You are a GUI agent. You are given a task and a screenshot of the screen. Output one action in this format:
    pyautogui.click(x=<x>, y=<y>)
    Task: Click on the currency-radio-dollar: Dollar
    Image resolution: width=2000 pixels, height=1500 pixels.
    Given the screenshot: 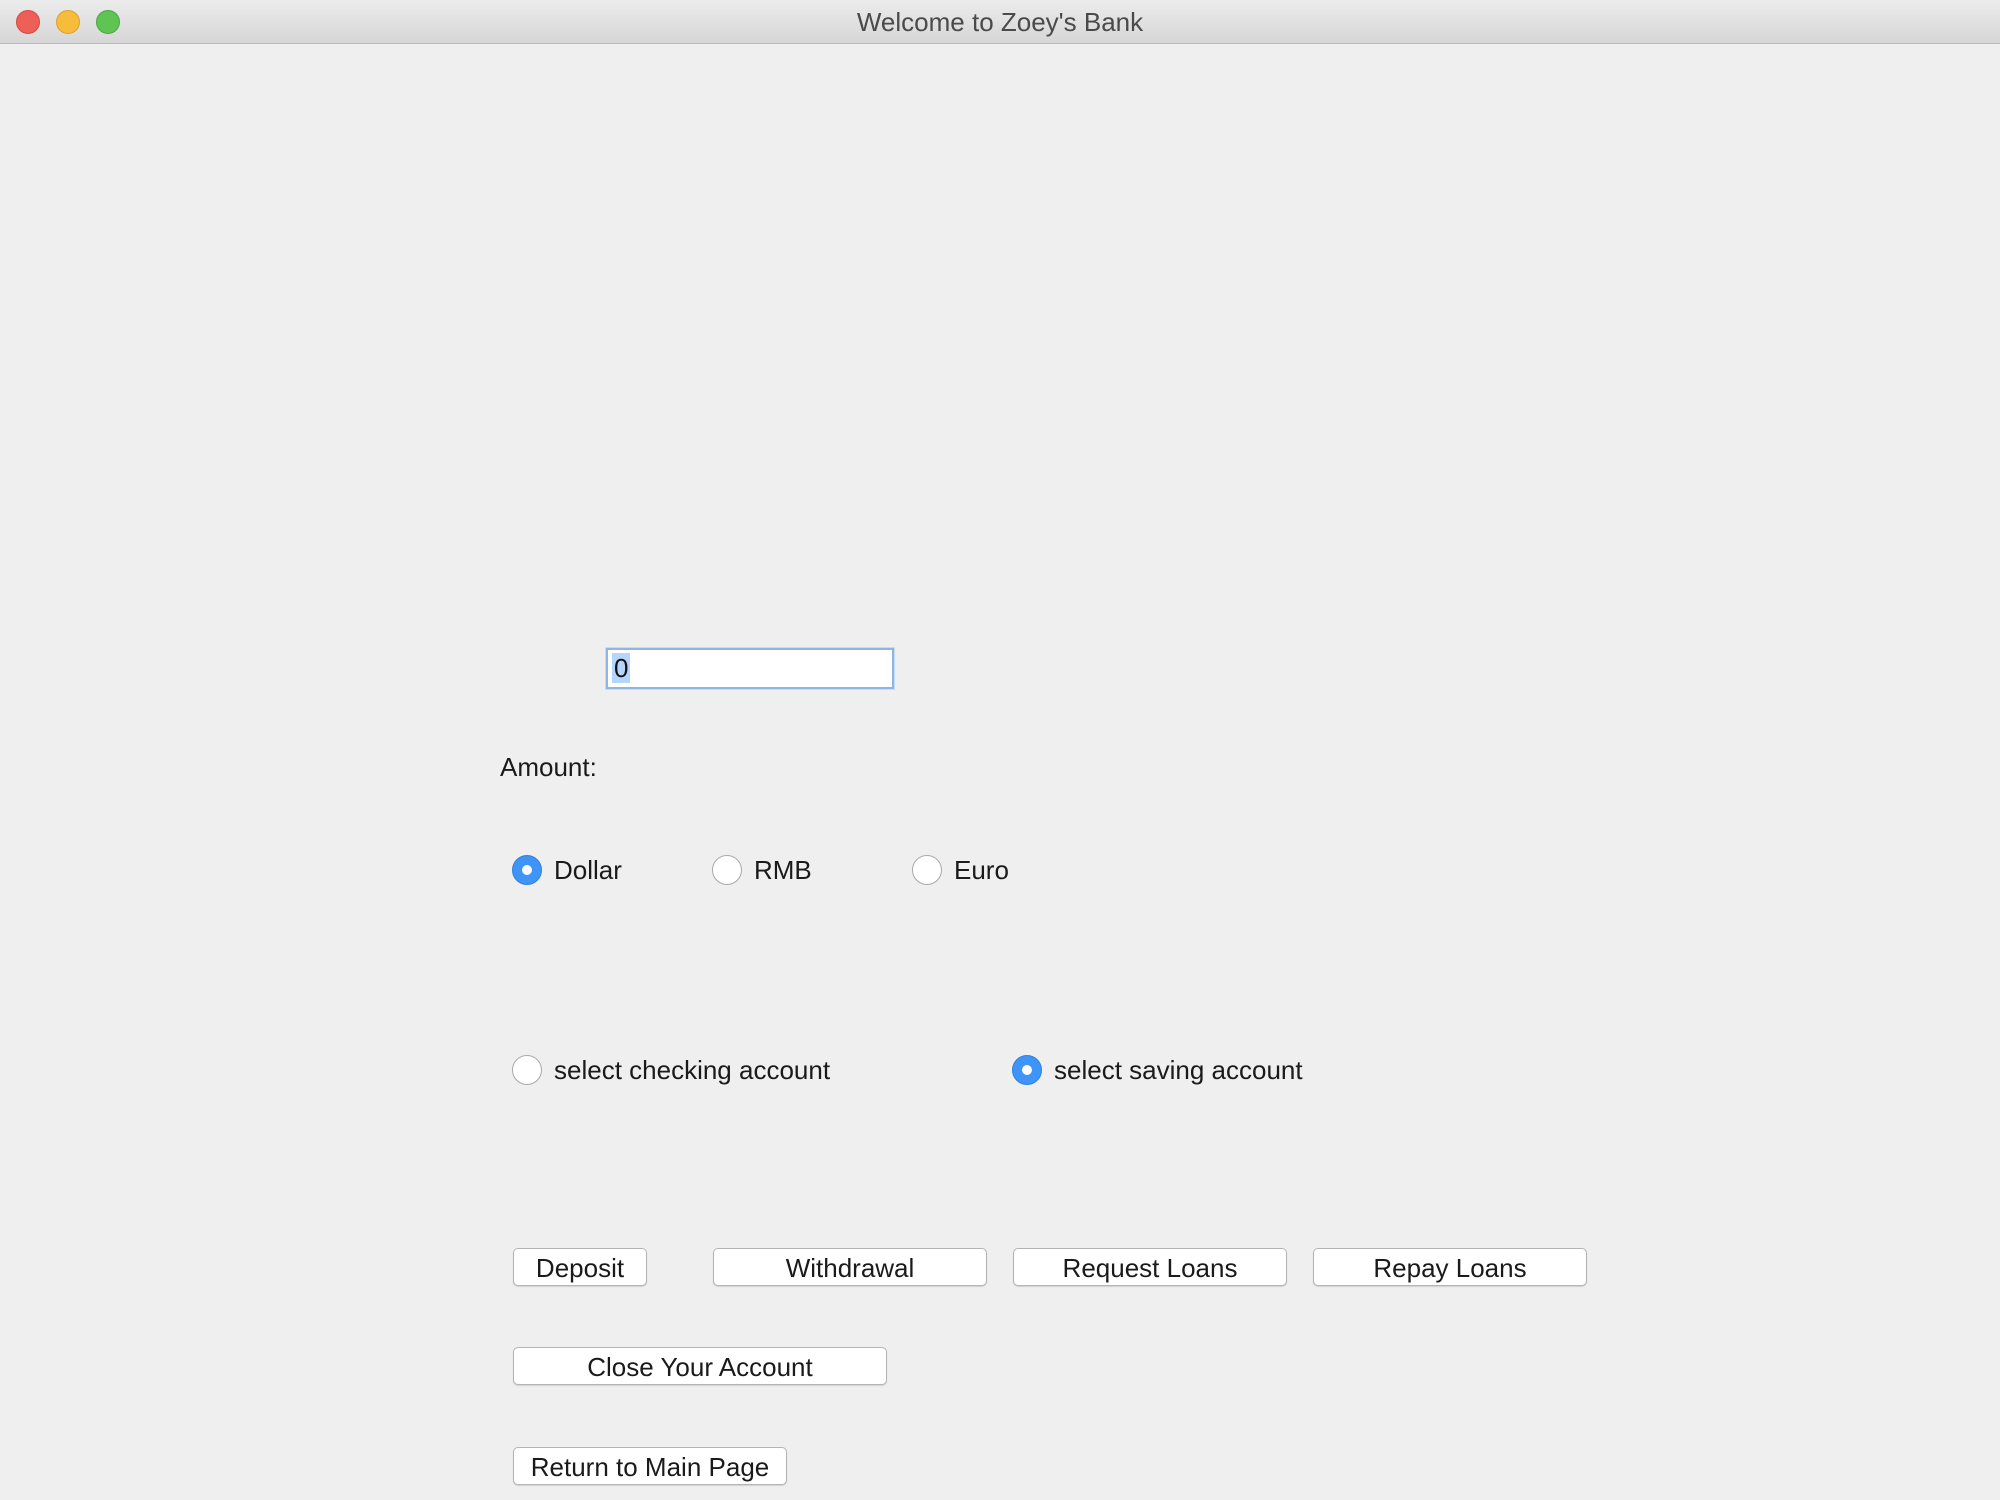 What is the action you would take?
    pyautogui.click(x=567, y=870)
    